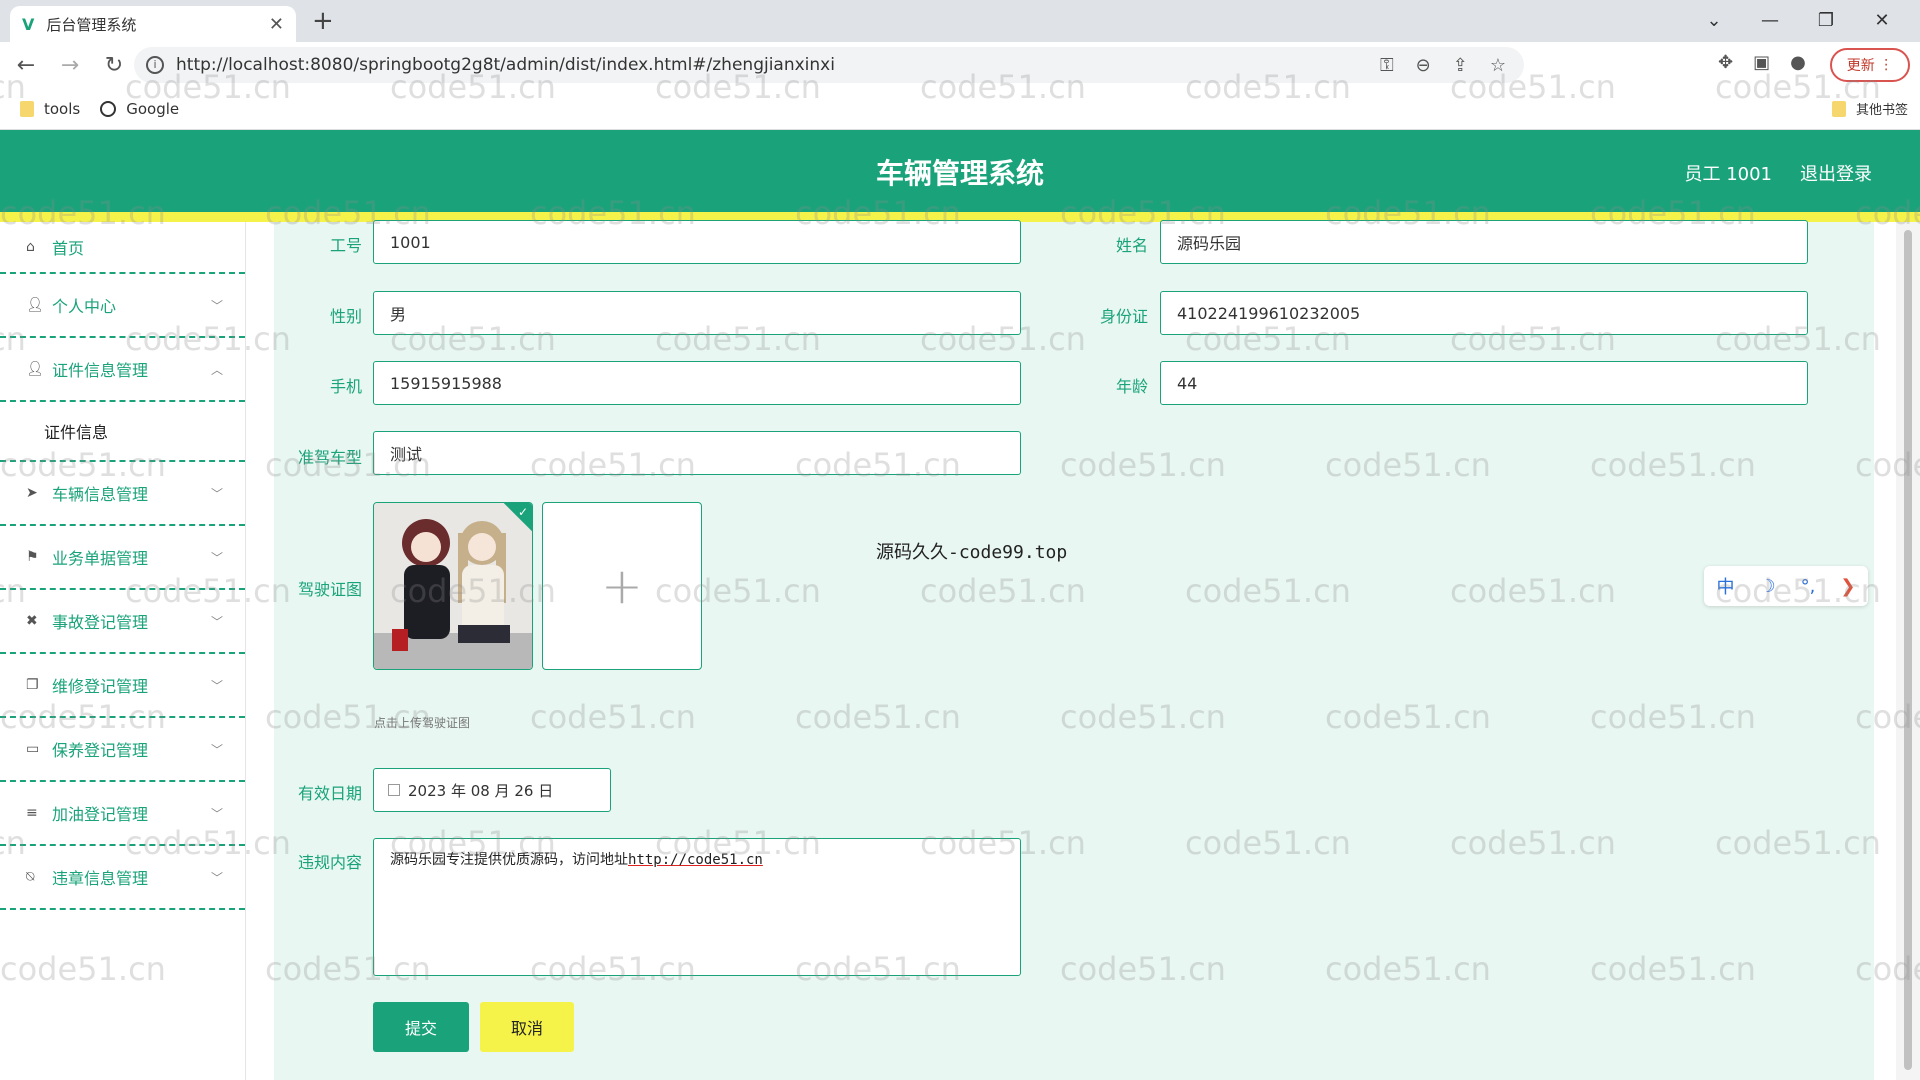 Image resolution: width=1920 pixels, height=1080 pixels. I want to click on back-icon: ←, so click(26, 65).